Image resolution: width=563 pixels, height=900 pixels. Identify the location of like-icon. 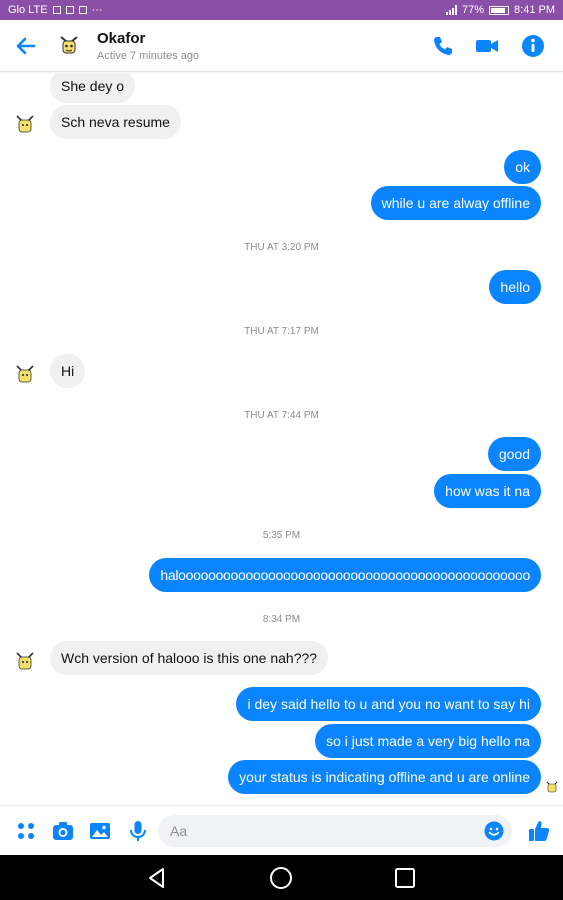
(539, 831).